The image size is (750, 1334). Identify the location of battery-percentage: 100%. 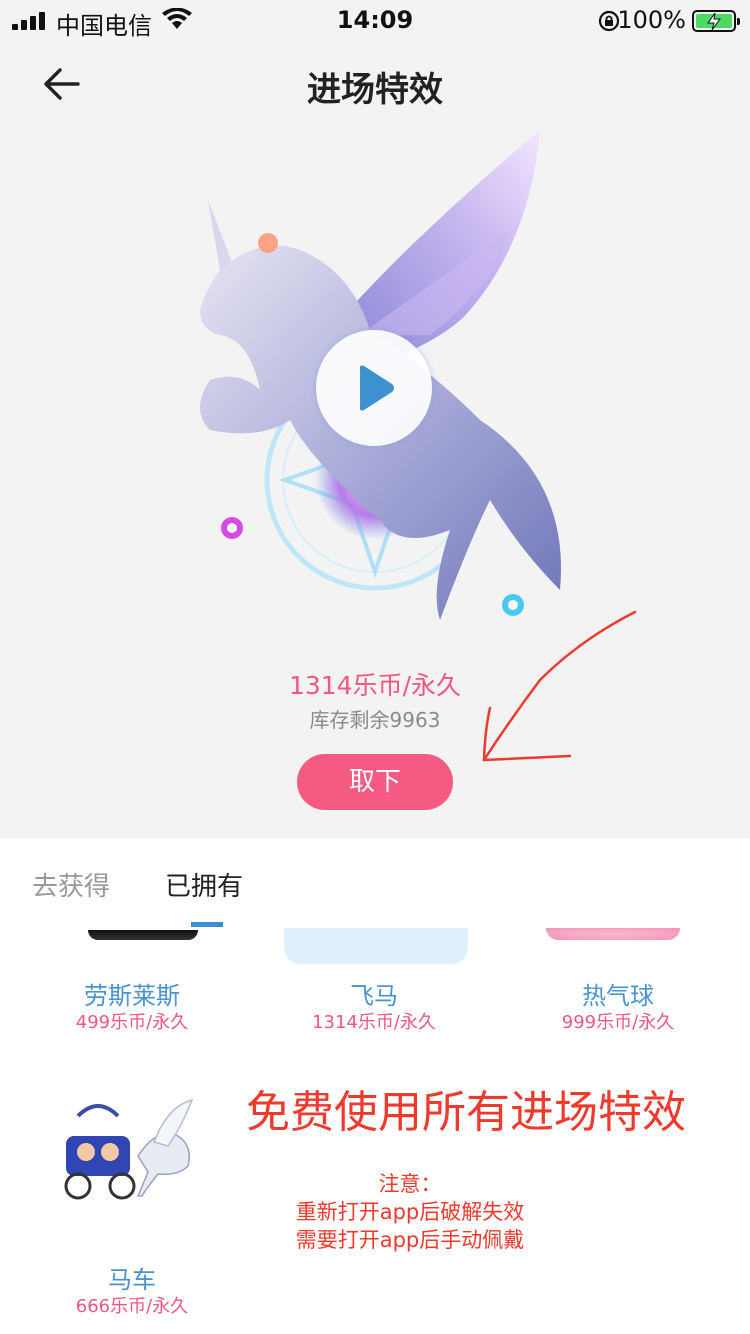
(651, 20).